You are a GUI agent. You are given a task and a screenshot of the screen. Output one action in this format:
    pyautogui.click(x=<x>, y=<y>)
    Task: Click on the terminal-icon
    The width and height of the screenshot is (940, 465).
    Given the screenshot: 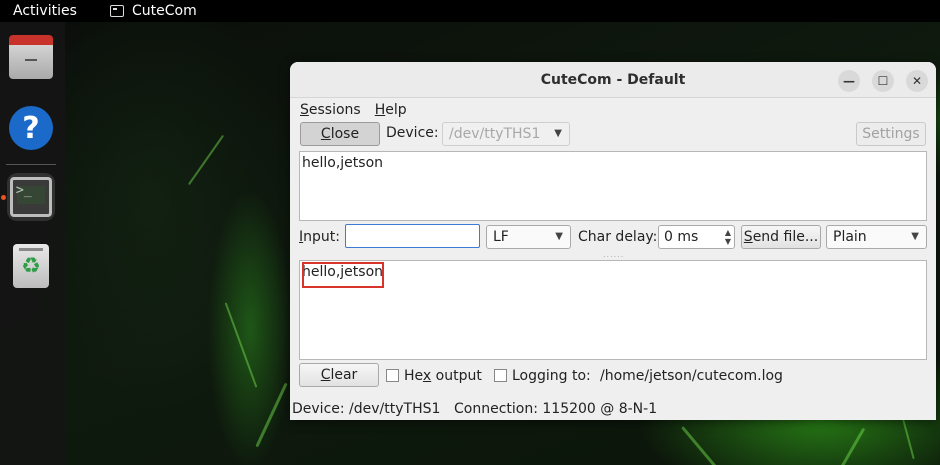 What is the action you would take?
    pyautogui.click(x=117, y=11)
    